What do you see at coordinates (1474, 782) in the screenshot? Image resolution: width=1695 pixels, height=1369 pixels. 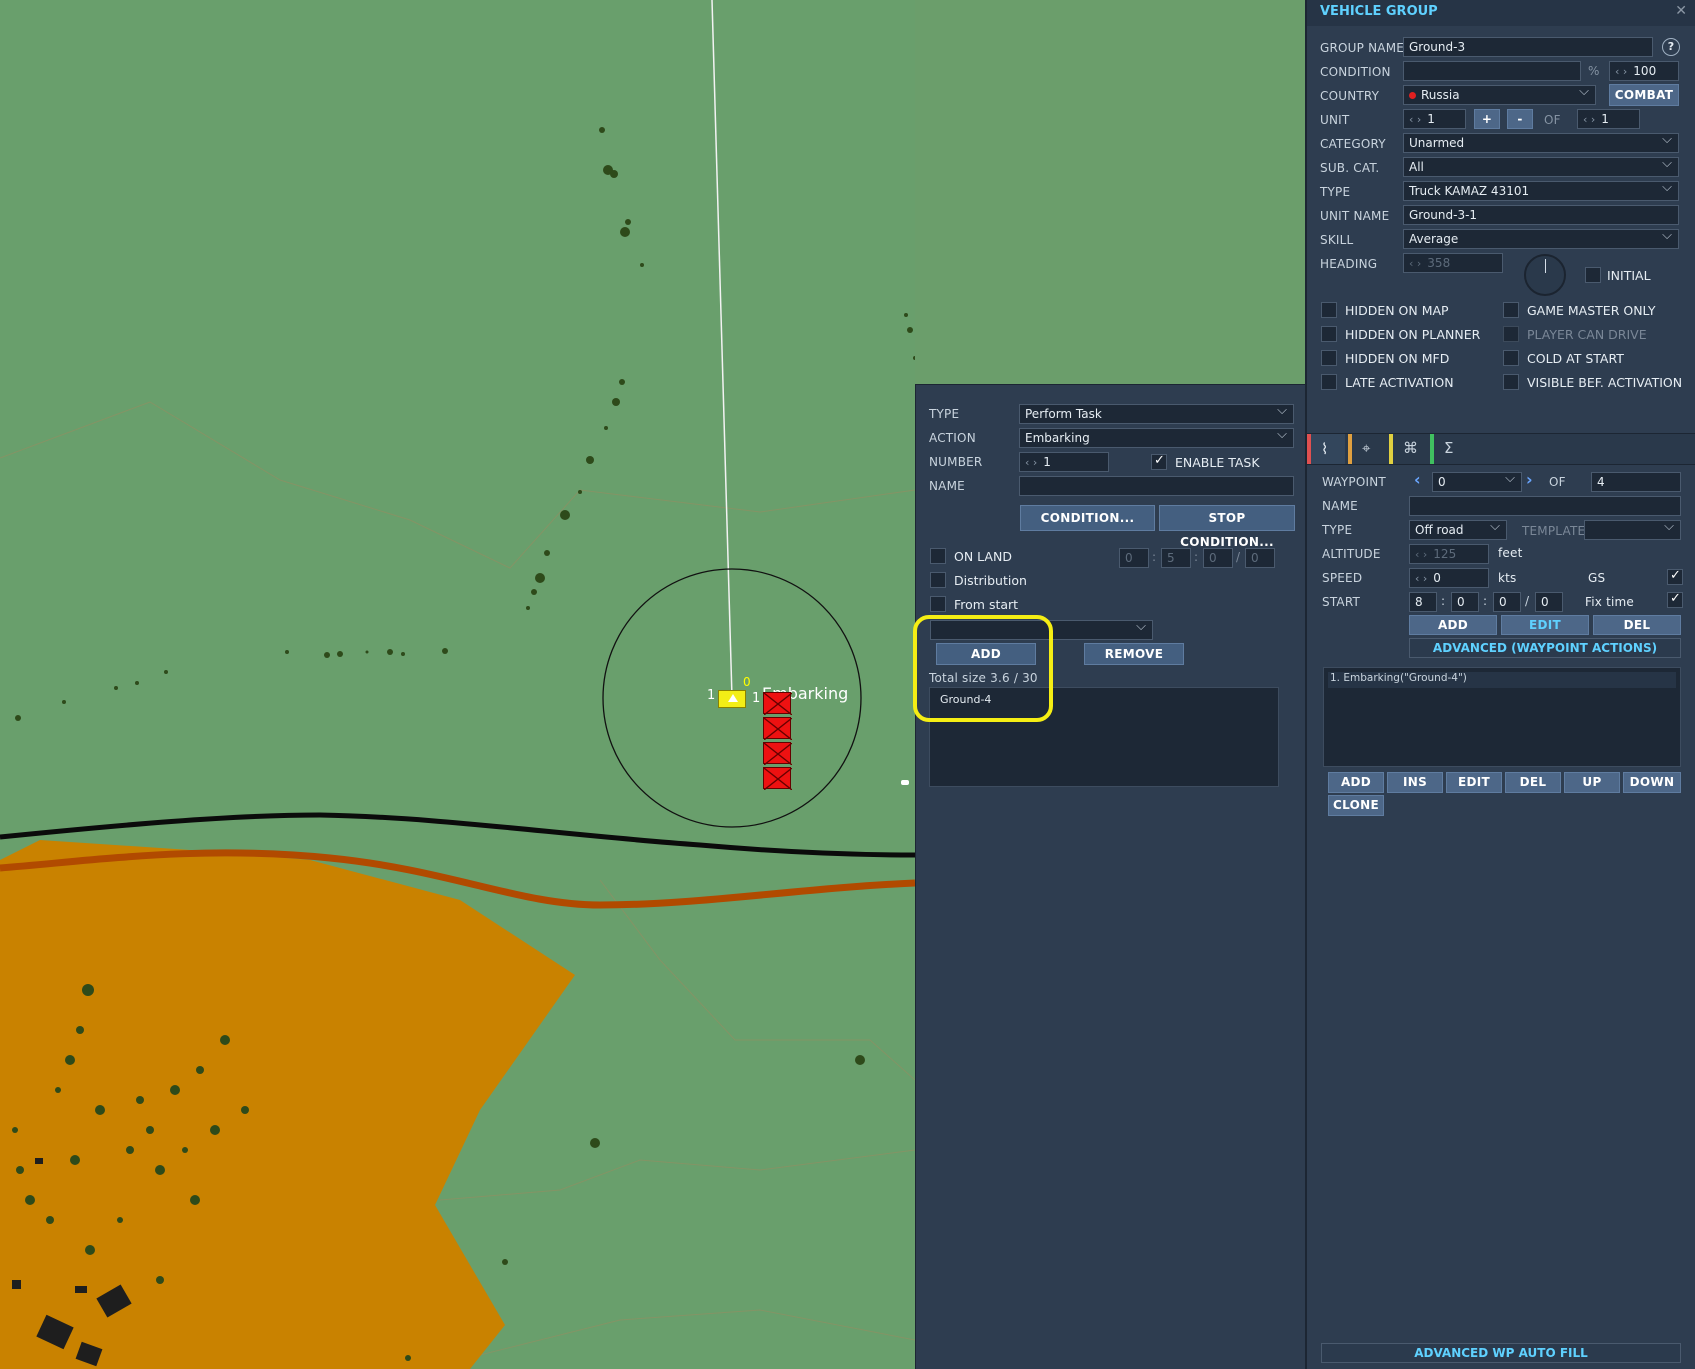 I see `action-edit-button: EDIT` at bounding box center [1474, 782].